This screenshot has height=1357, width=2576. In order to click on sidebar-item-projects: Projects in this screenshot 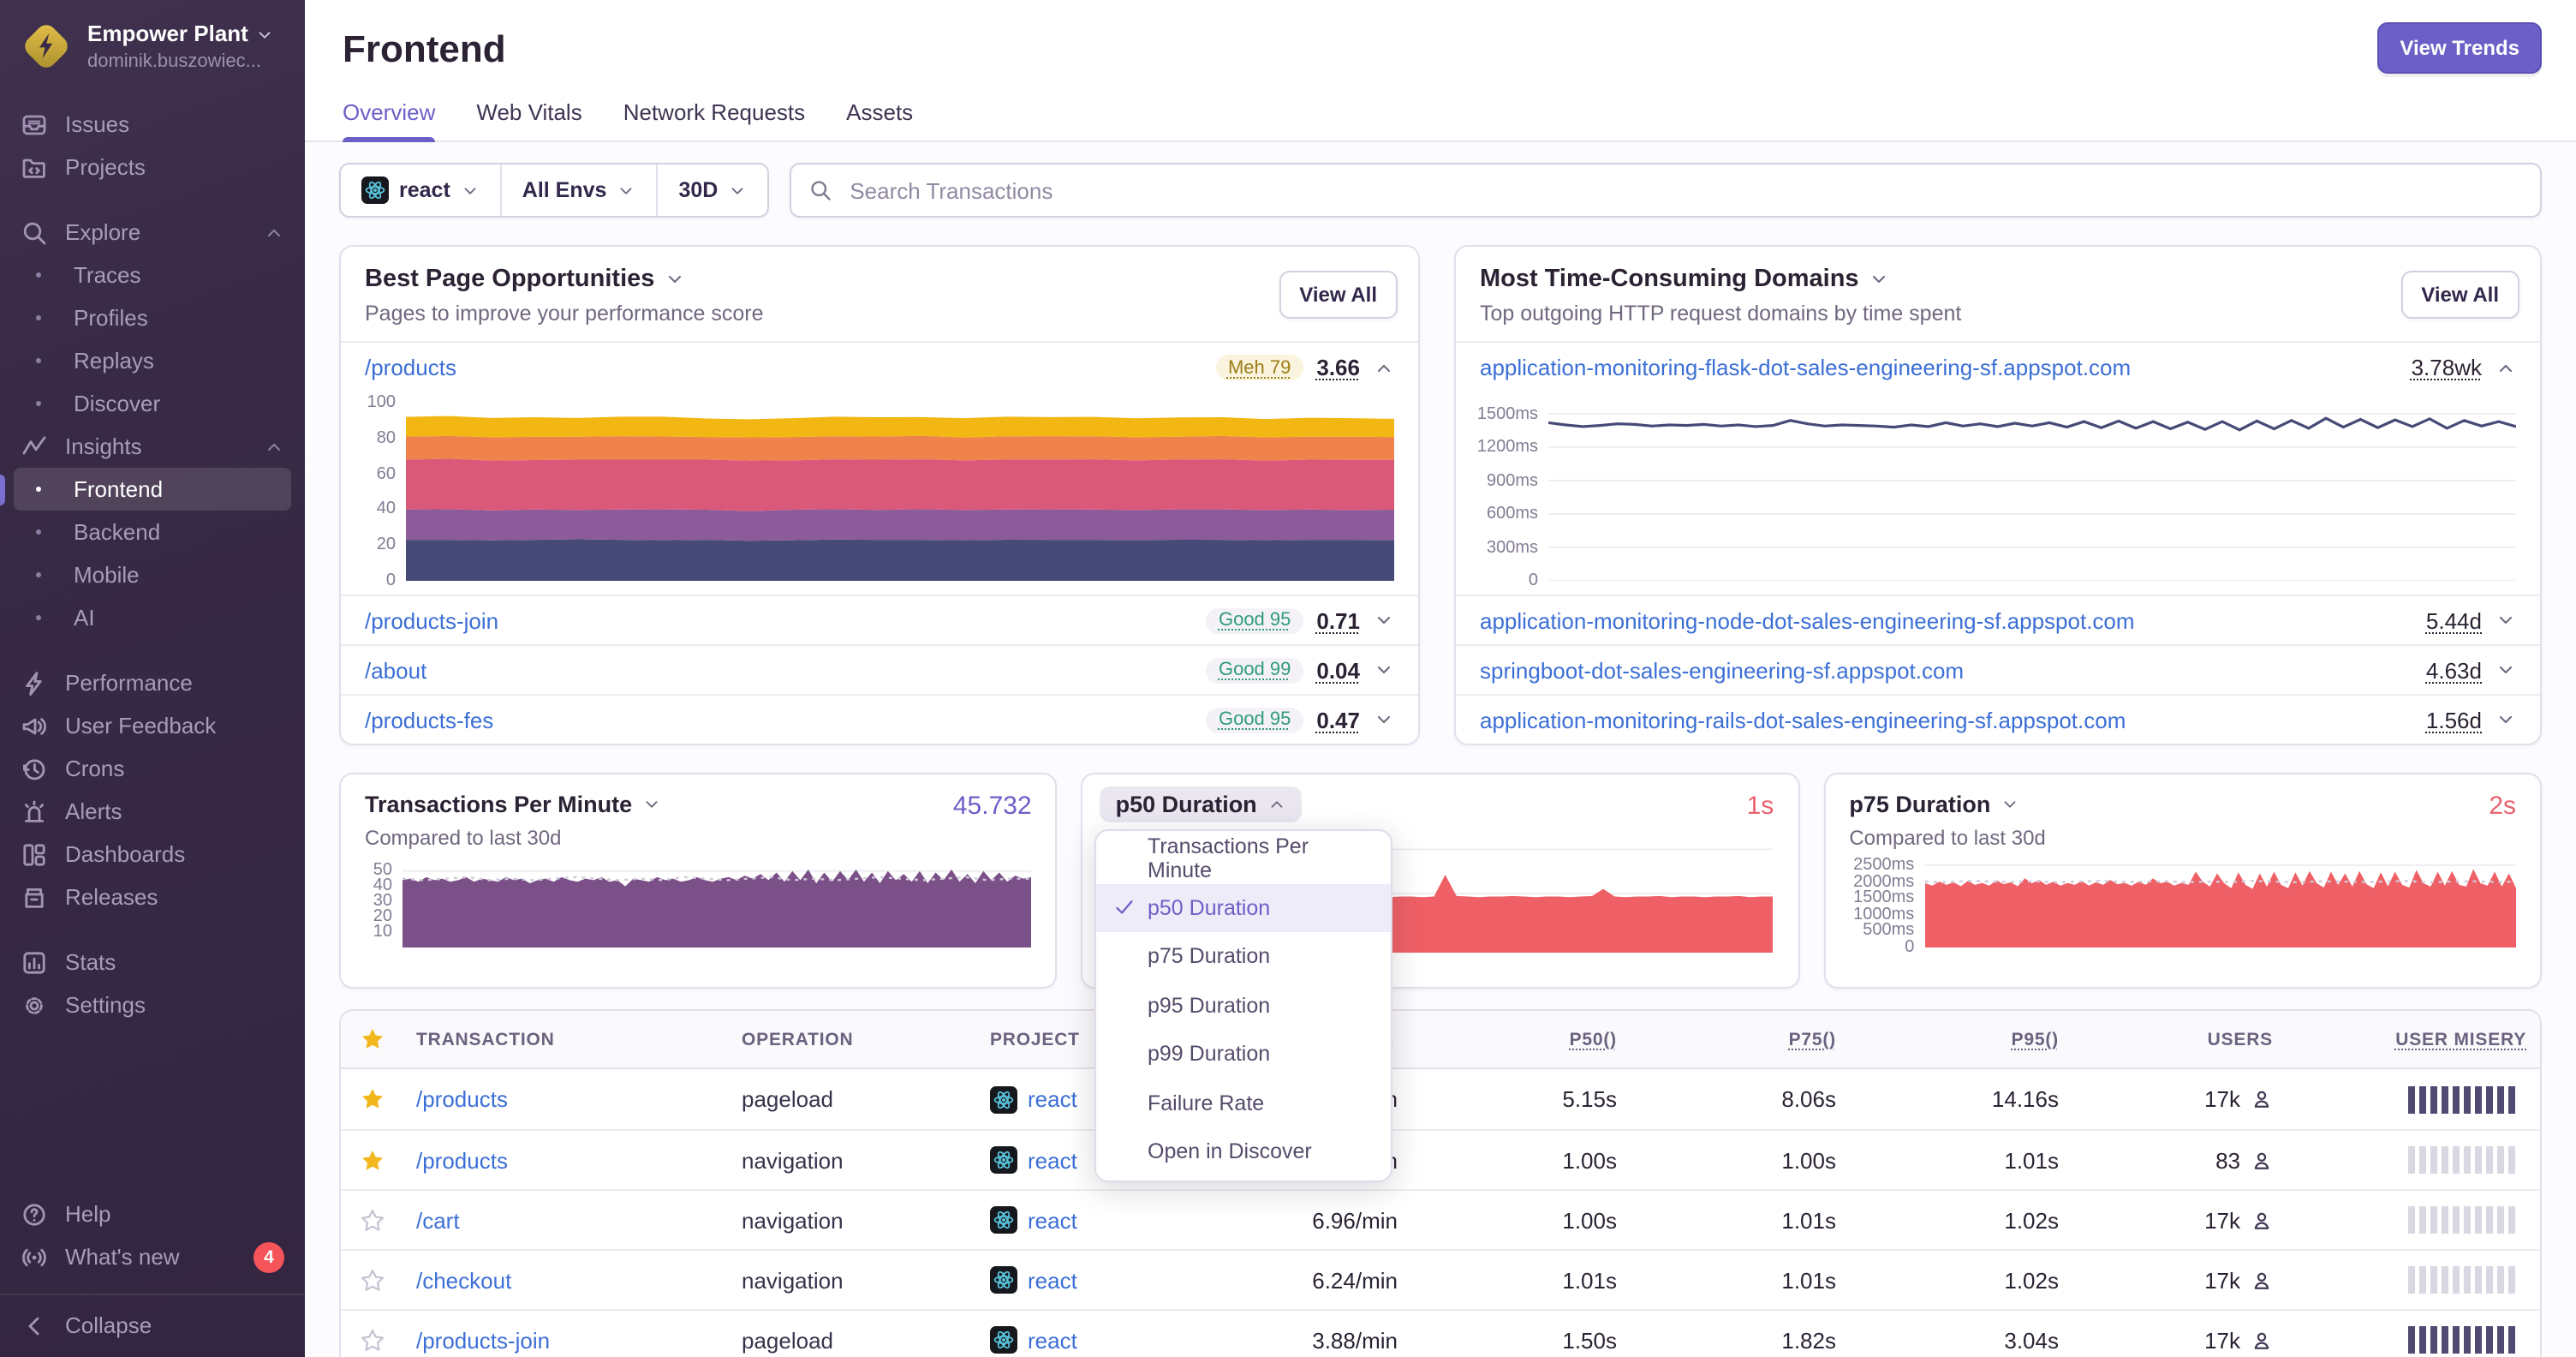, I will do `click(152, 167)`.